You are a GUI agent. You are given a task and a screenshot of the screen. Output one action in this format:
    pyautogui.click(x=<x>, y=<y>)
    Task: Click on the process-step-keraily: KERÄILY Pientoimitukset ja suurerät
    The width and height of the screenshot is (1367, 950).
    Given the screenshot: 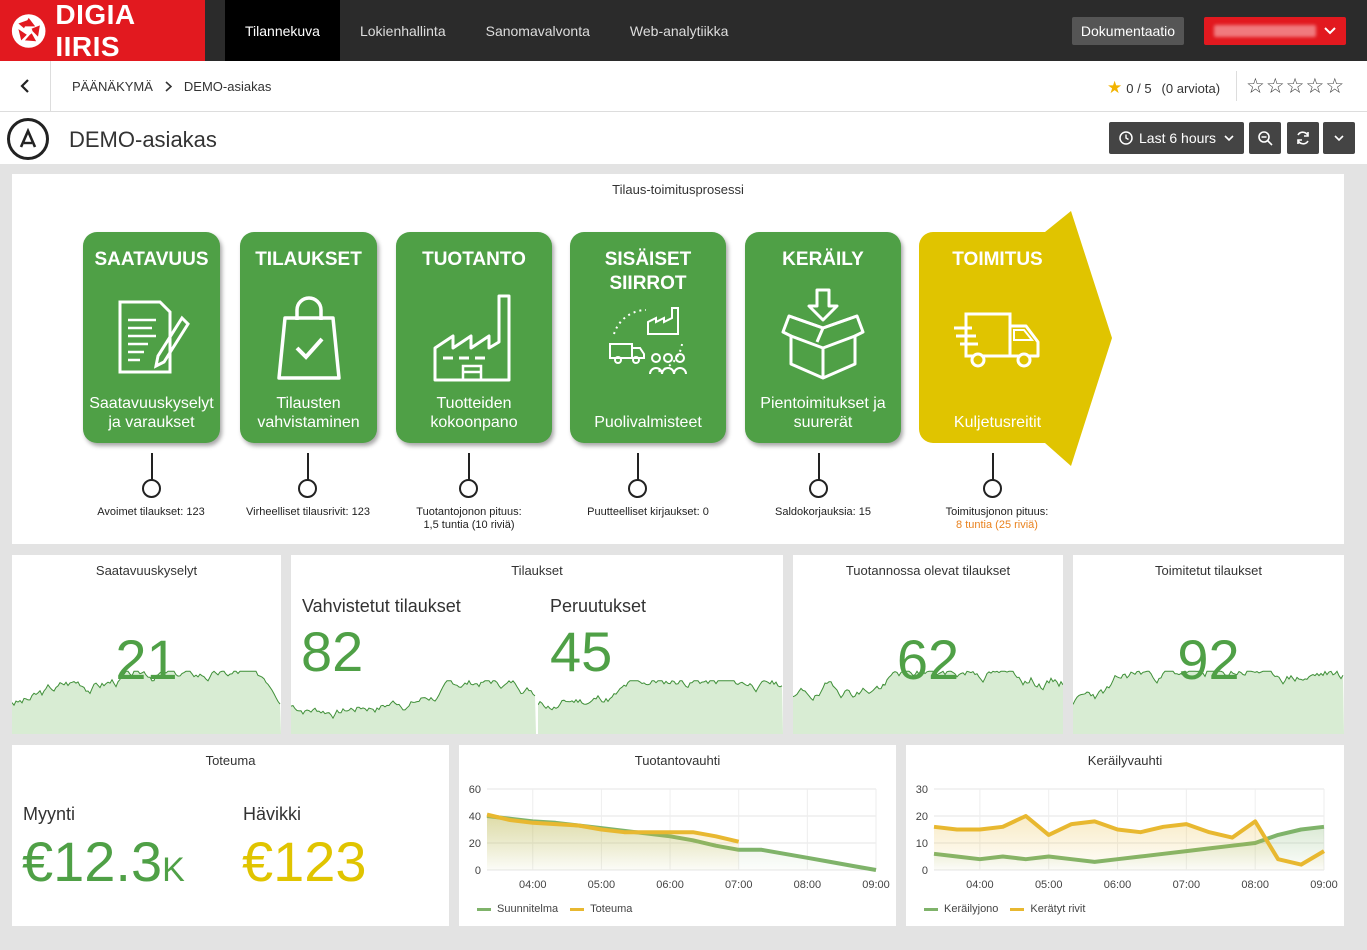 What is the action you would take?
    pyautogui.click(x=823, y=337)
    